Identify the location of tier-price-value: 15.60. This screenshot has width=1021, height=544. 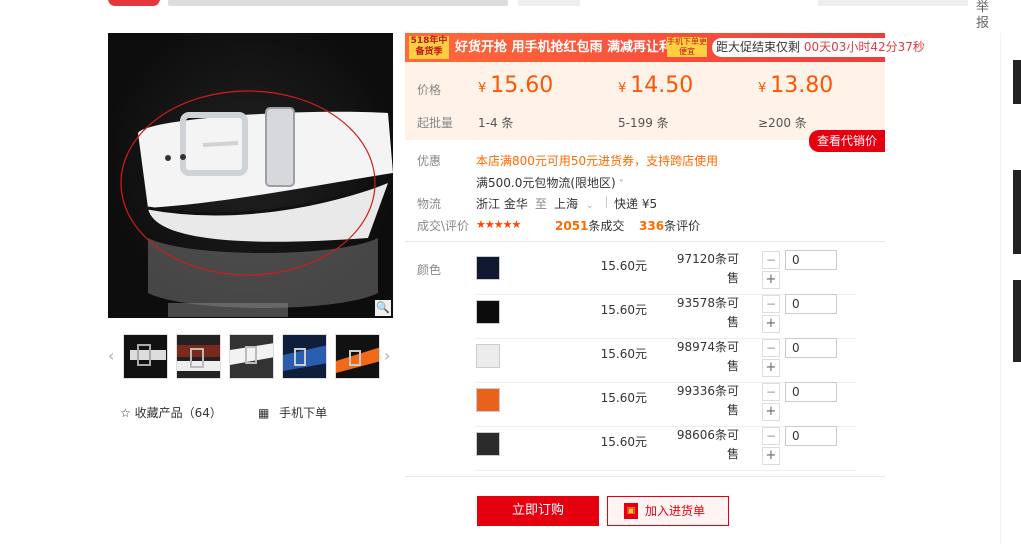
(522, 85).